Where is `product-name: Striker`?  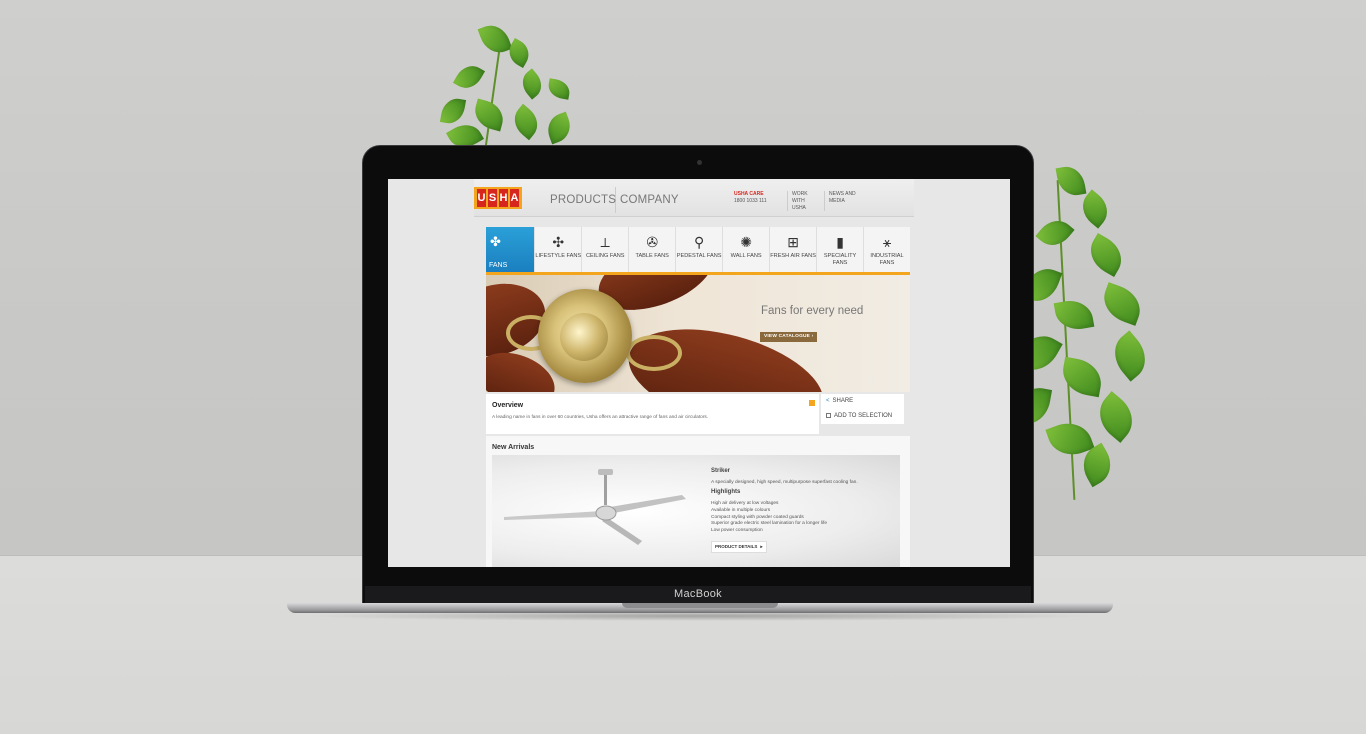
product-name: Striker is located at coordinates (721, 471).